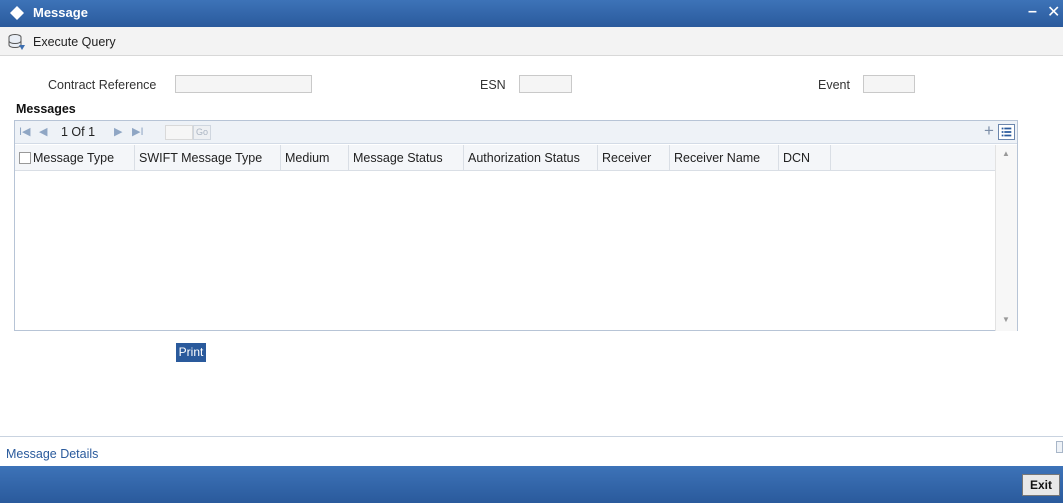 This screenshot has width=1063, height=503. I want to click on window-title: Message, so click(60, 12).